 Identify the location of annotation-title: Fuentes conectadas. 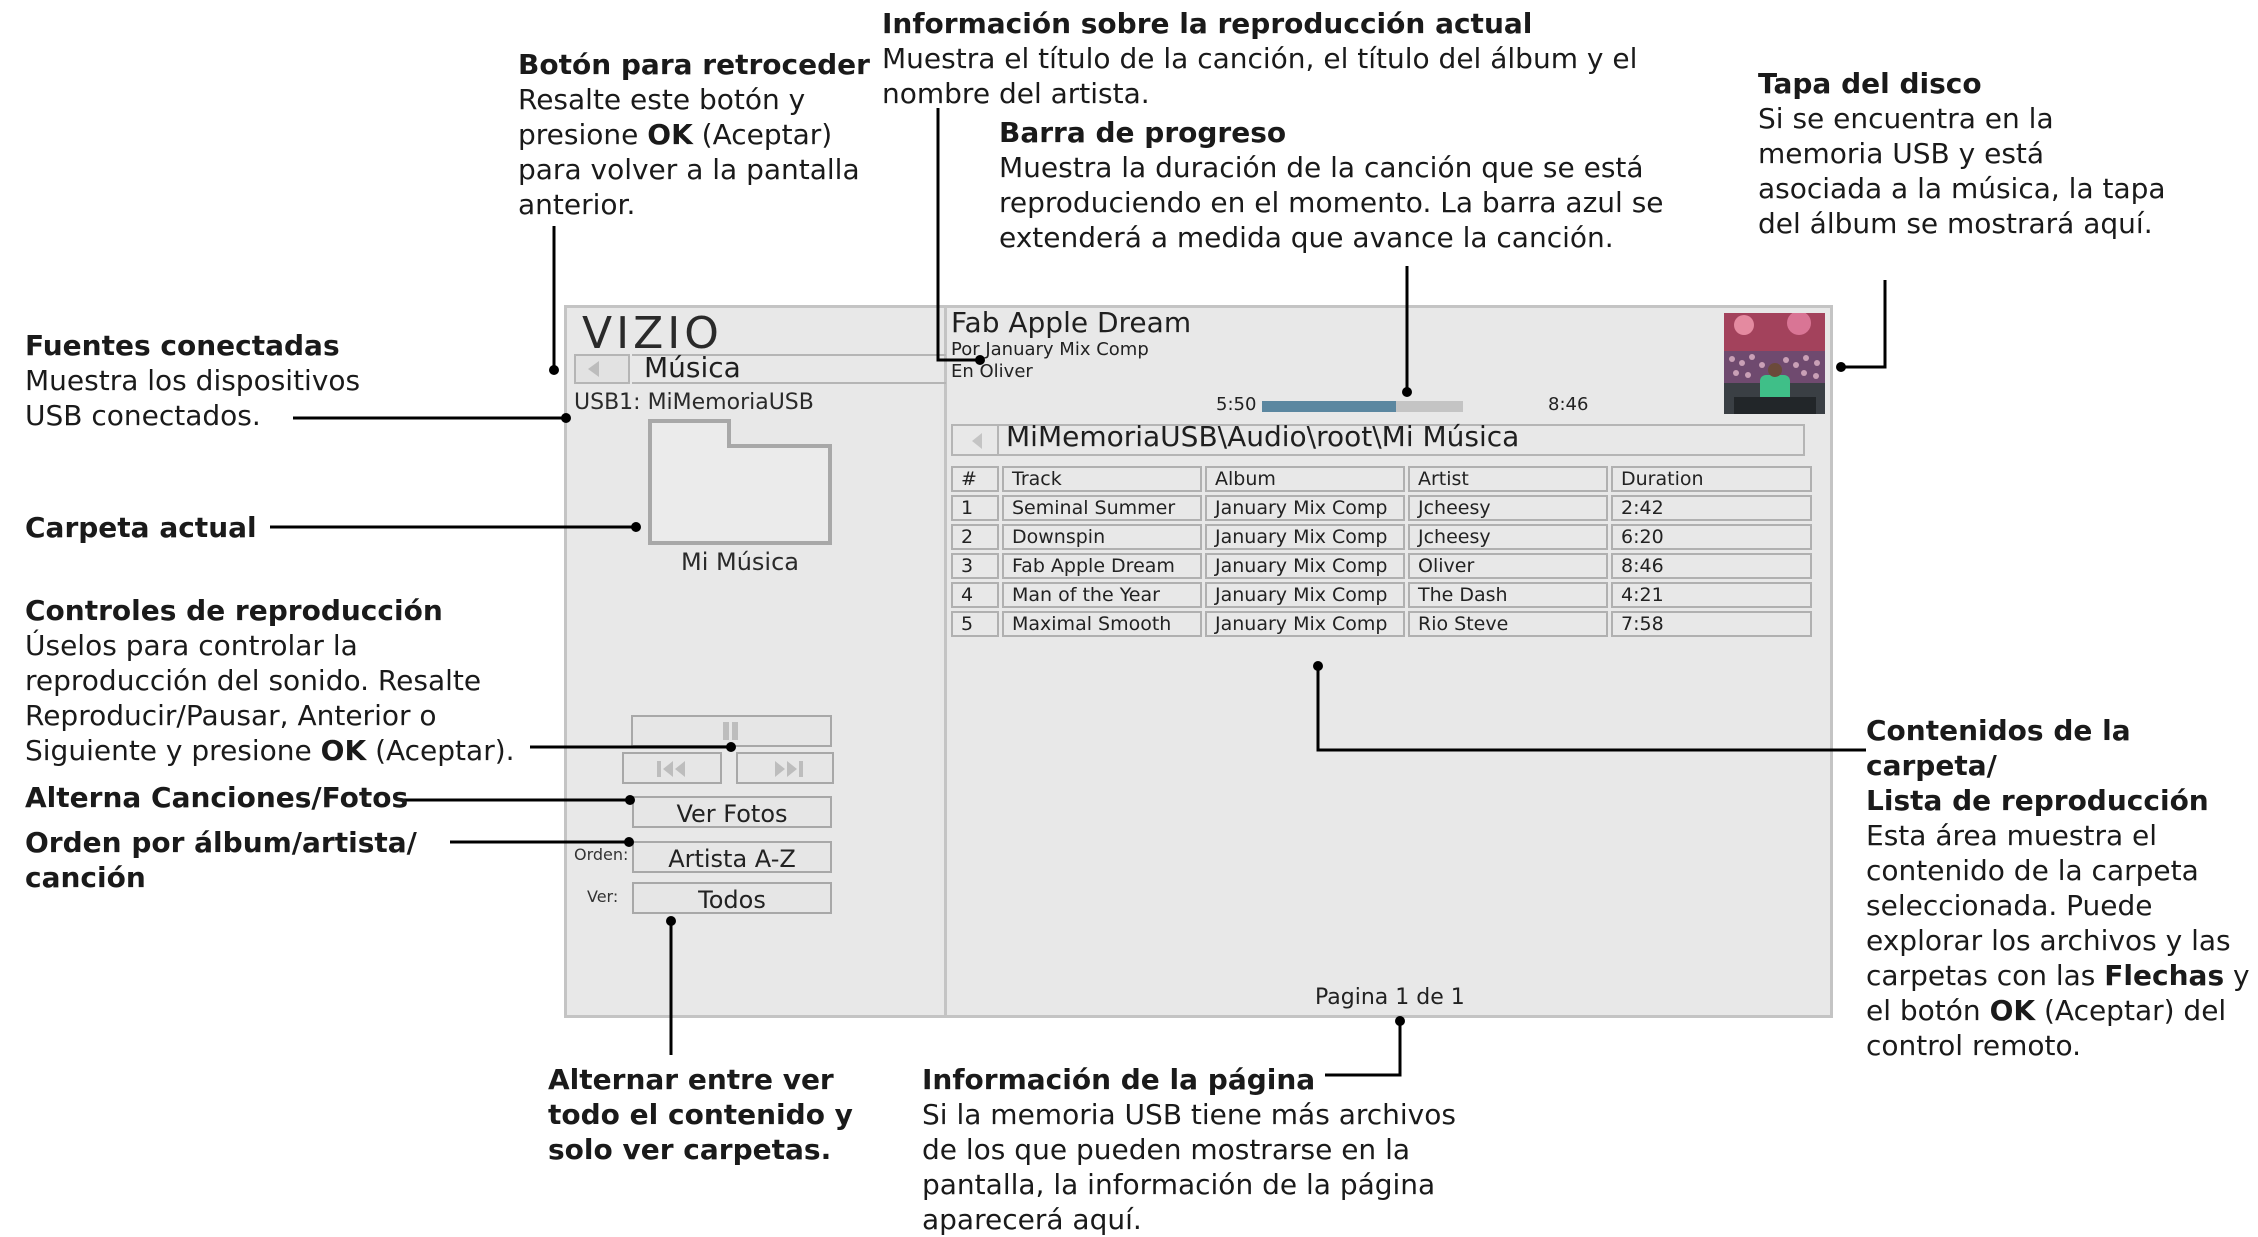
(182, 345).